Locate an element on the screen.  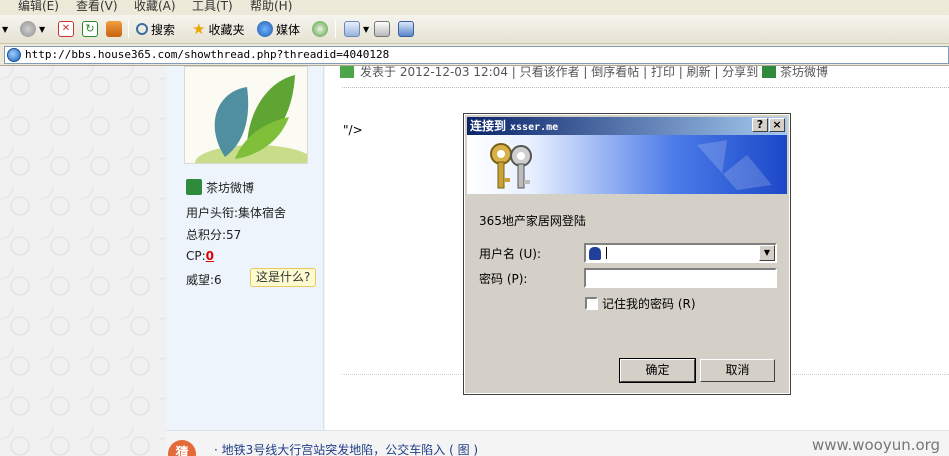
search-label: 搜索 is located at coordinates (163, 29).